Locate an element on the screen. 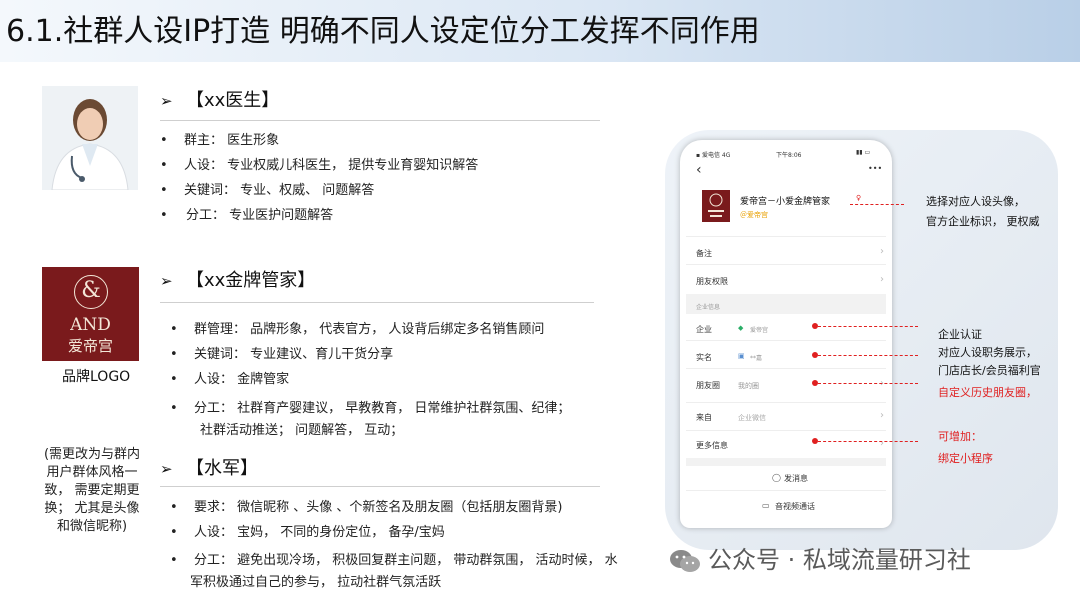  back-icon: ‹ is located at coordinates (699, 170).